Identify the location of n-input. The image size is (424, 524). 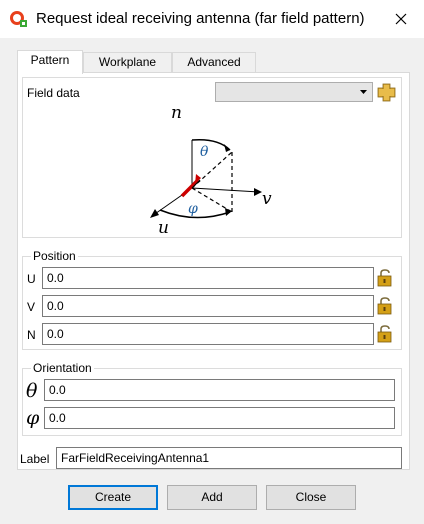
(208, 334).